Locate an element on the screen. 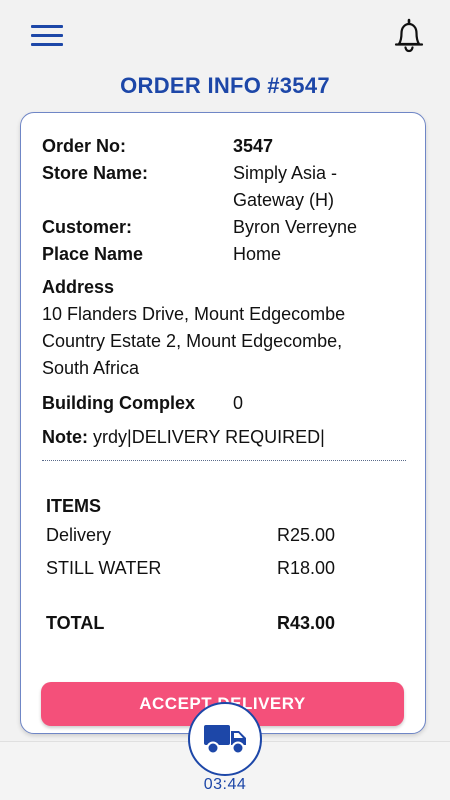 The width and height of the screenshot is (450, 800). place-name-value: Home is located at coordinates (257, 254).